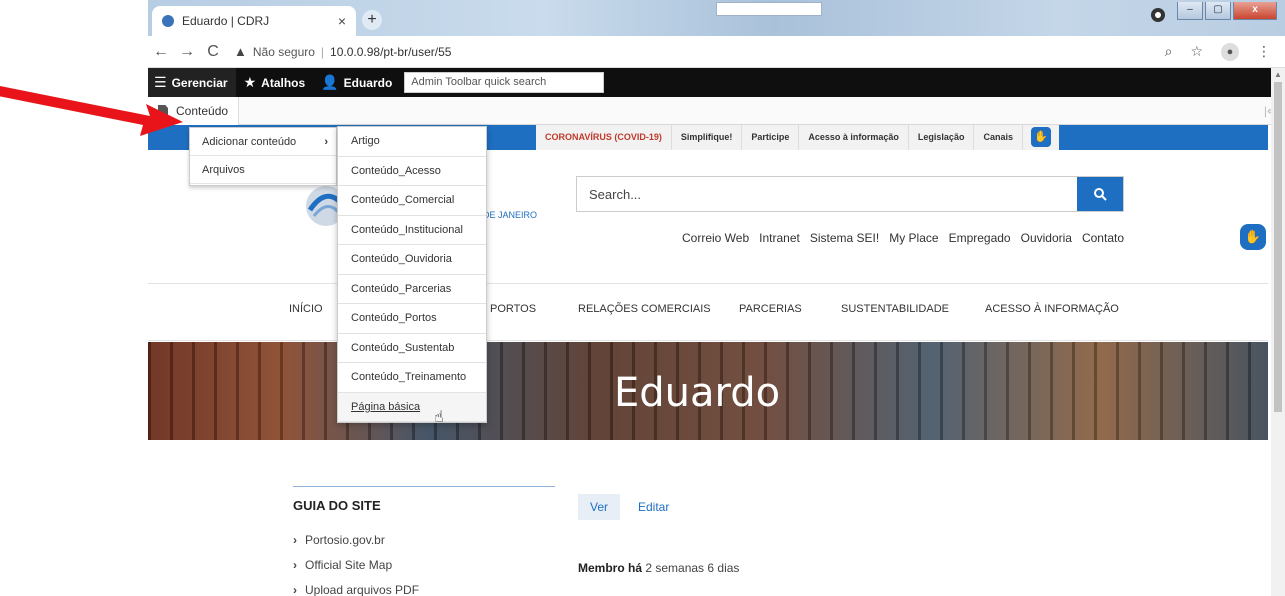  Describe the element at coordinates (263, 142) in the screenshot. I see `menu-item-add-content: Adicionar conteúdo ›` at that location.